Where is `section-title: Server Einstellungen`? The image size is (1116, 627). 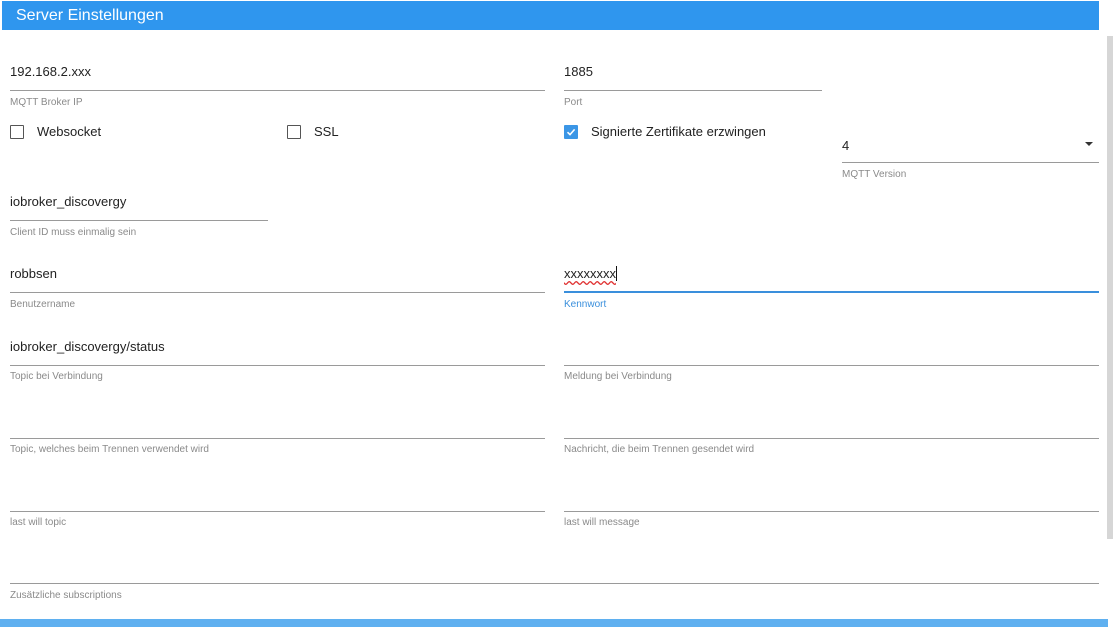
section-title: Server Einstellungen is located at coordinates (90, 15).